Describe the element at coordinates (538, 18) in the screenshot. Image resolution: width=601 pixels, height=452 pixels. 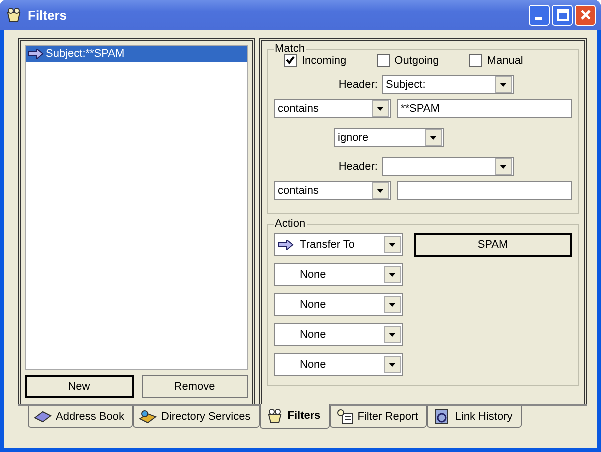
I see `minimize-icon` at that location.